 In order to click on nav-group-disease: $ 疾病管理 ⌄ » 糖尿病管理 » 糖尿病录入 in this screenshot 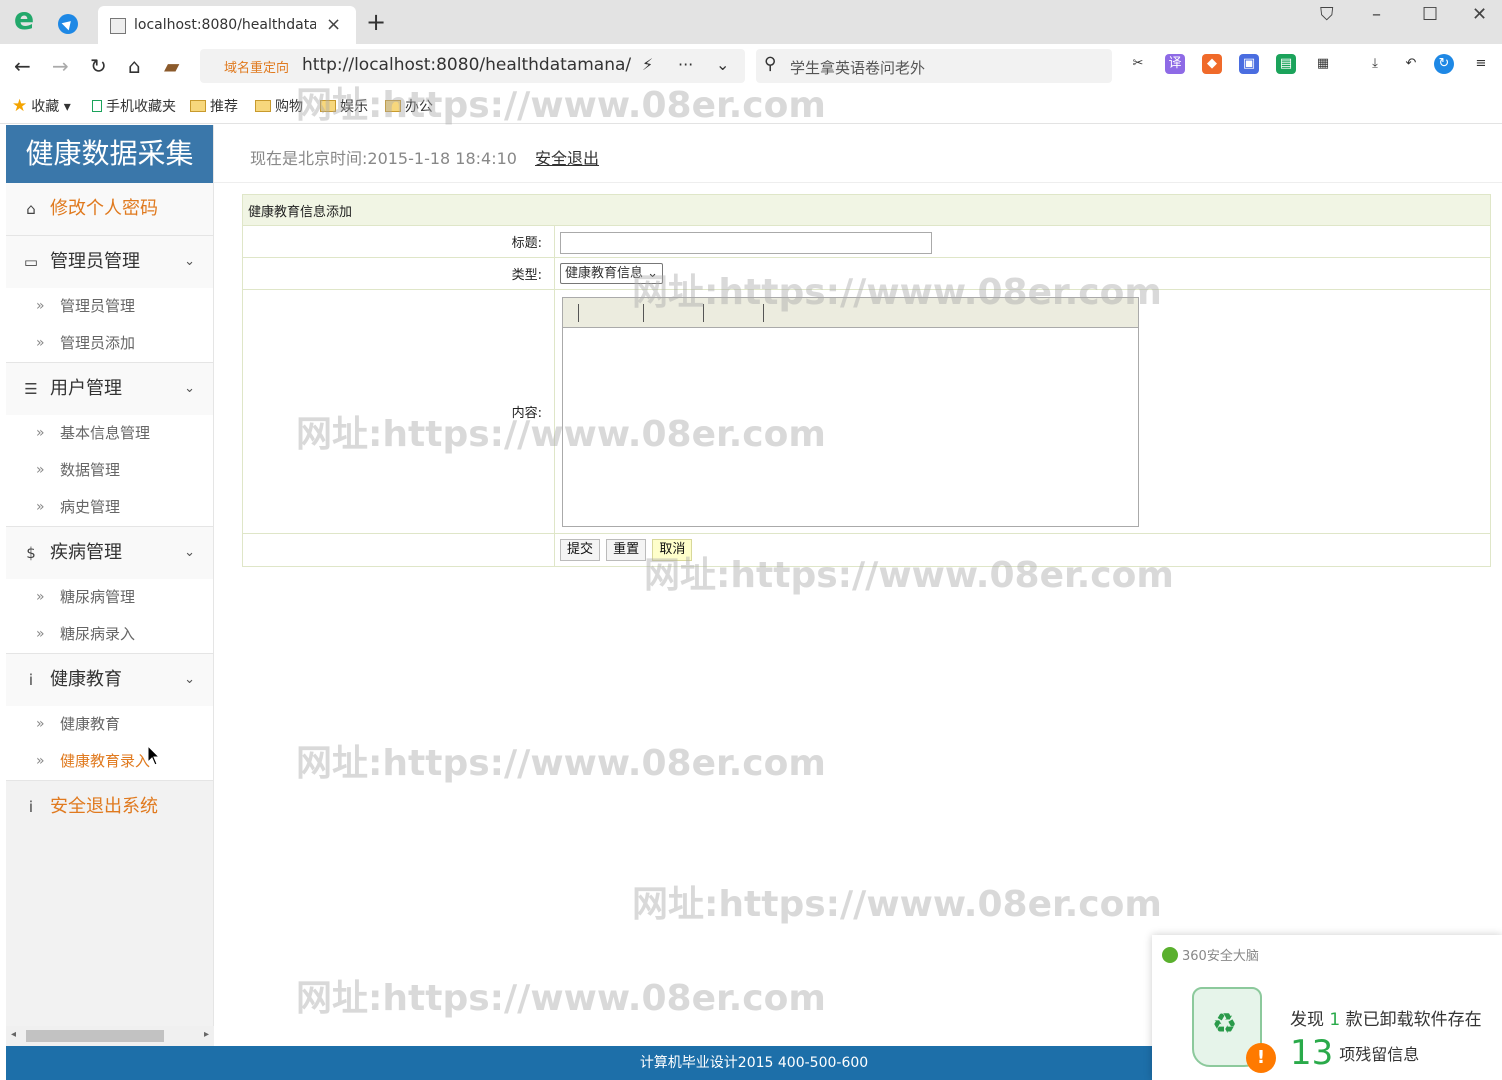, I will do `click(109, 590)`.